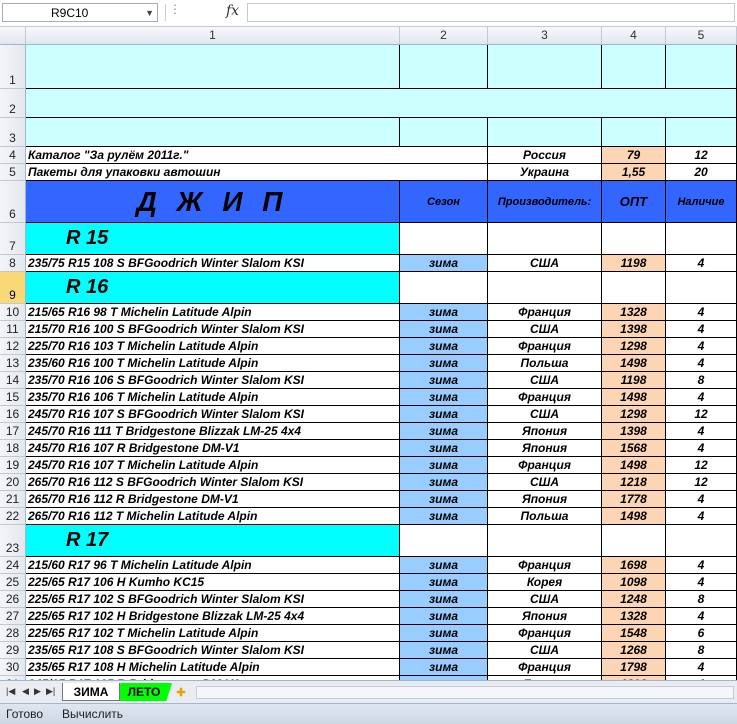 The width and height of the screenshot is (737, 724). Describe the element at coordinates (13, 329) in the screenshot. I see `row-header-11: 11` at that location.